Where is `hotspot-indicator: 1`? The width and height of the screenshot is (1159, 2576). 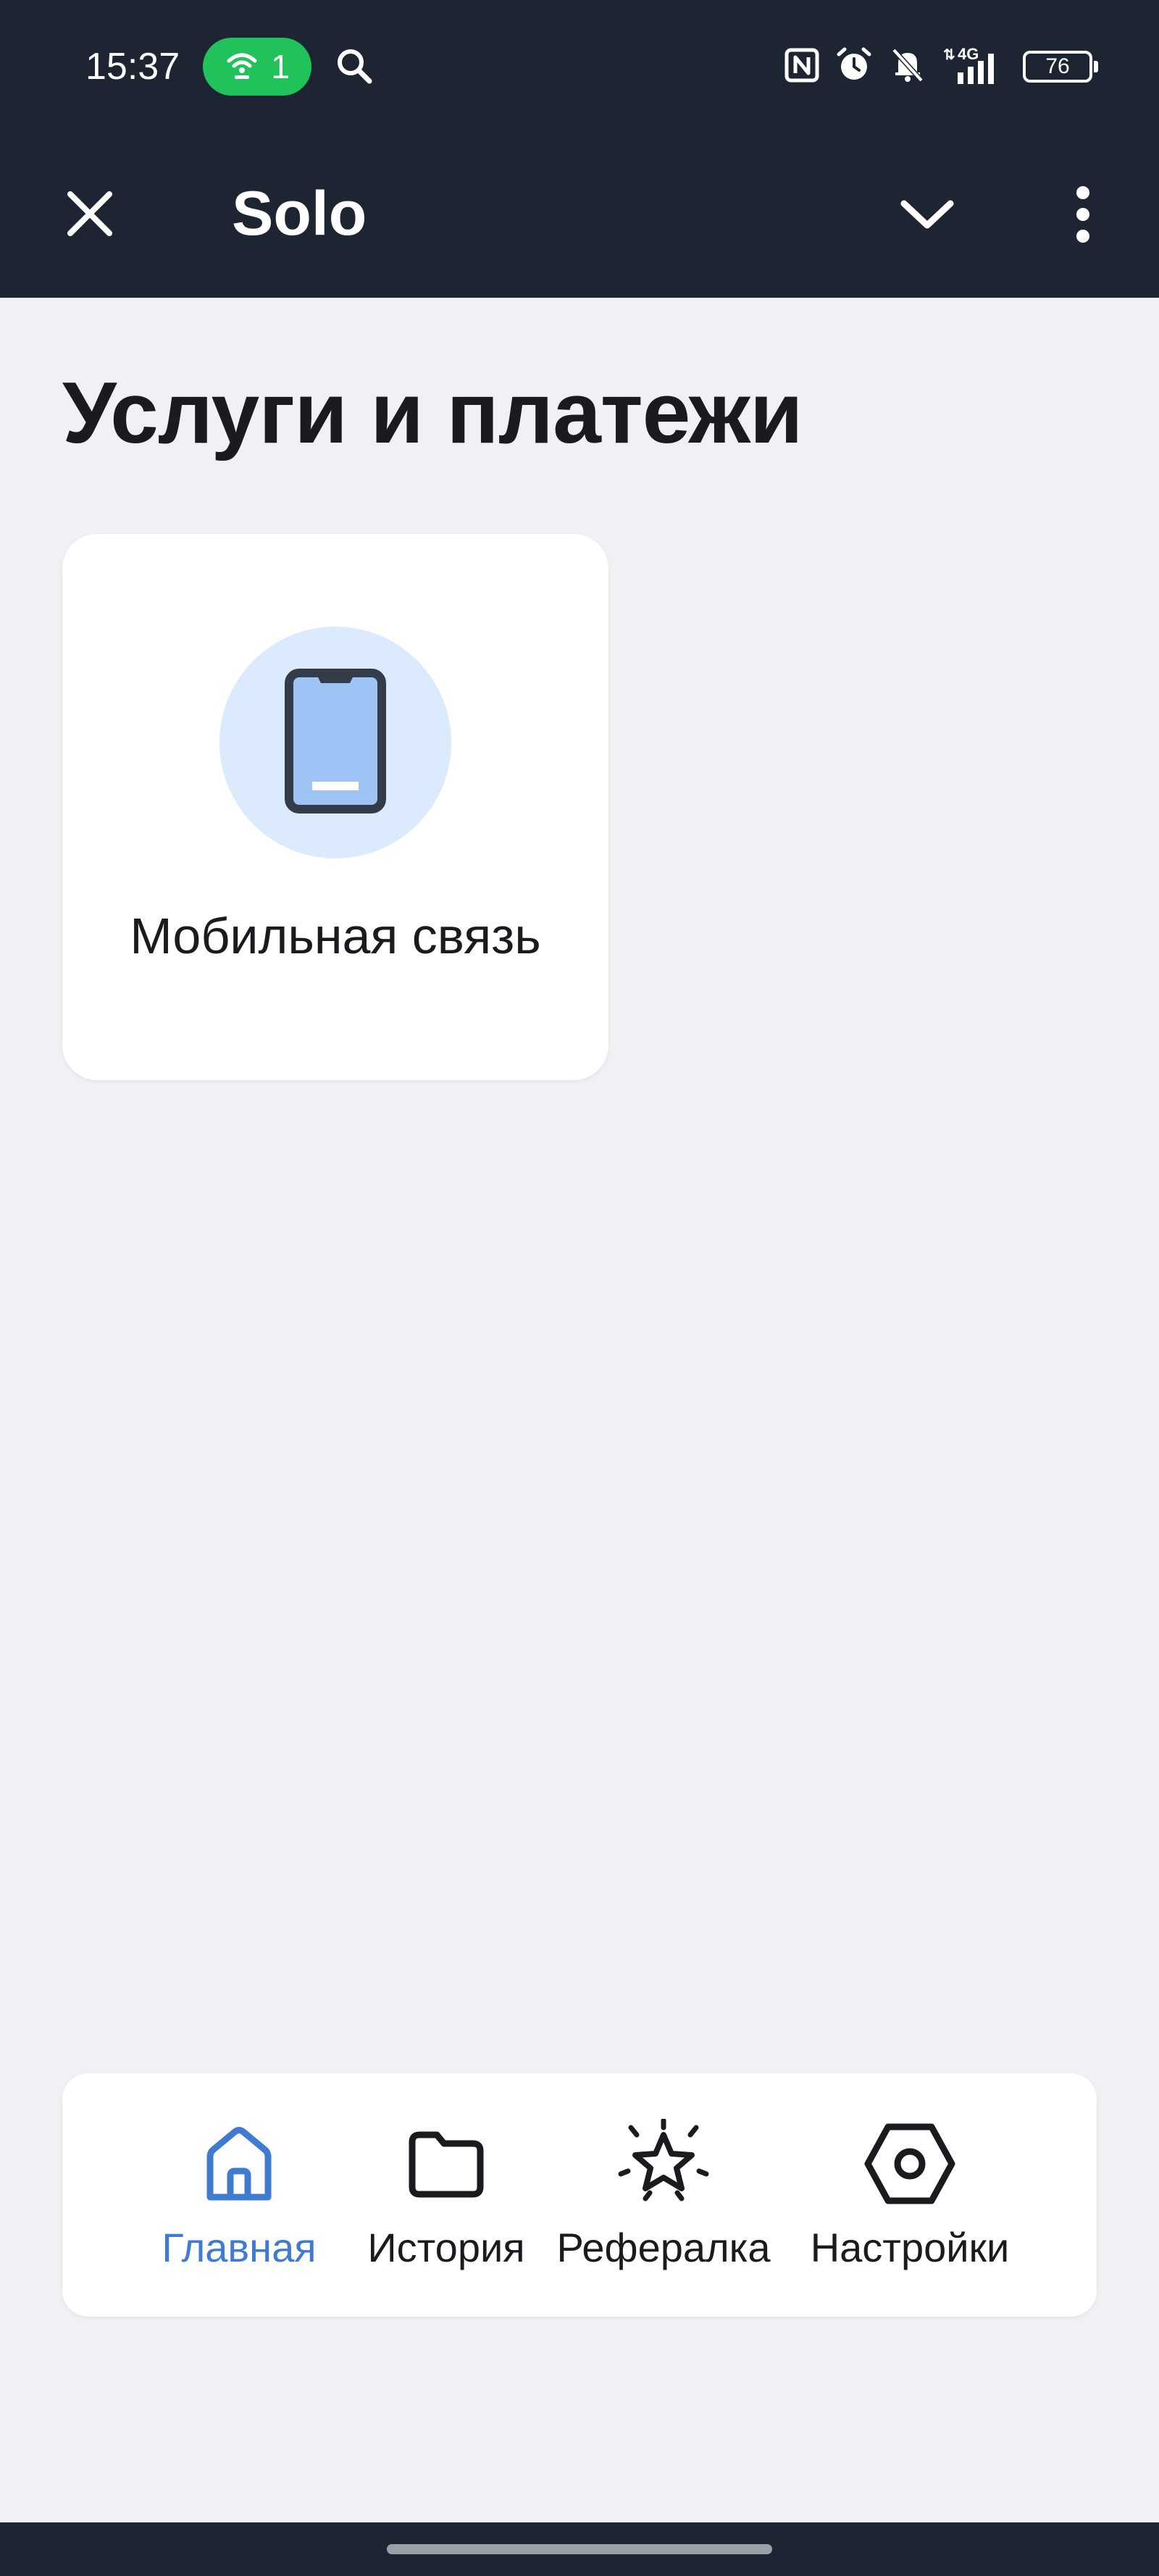
hotspot-indicator: 1 is located at coordinates (257, 67).